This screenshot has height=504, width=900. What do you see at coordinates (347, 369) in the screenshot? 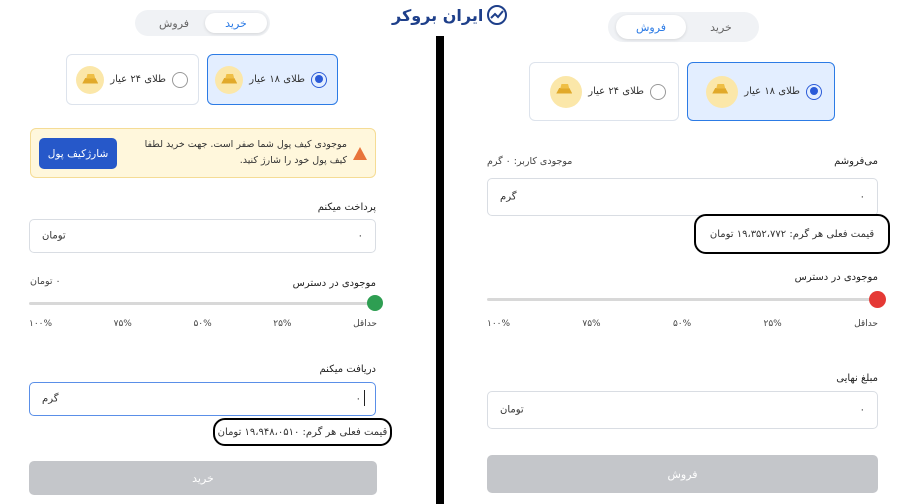
I see `receive-label: دریافت میکنم` at bounding box center [347, 369].